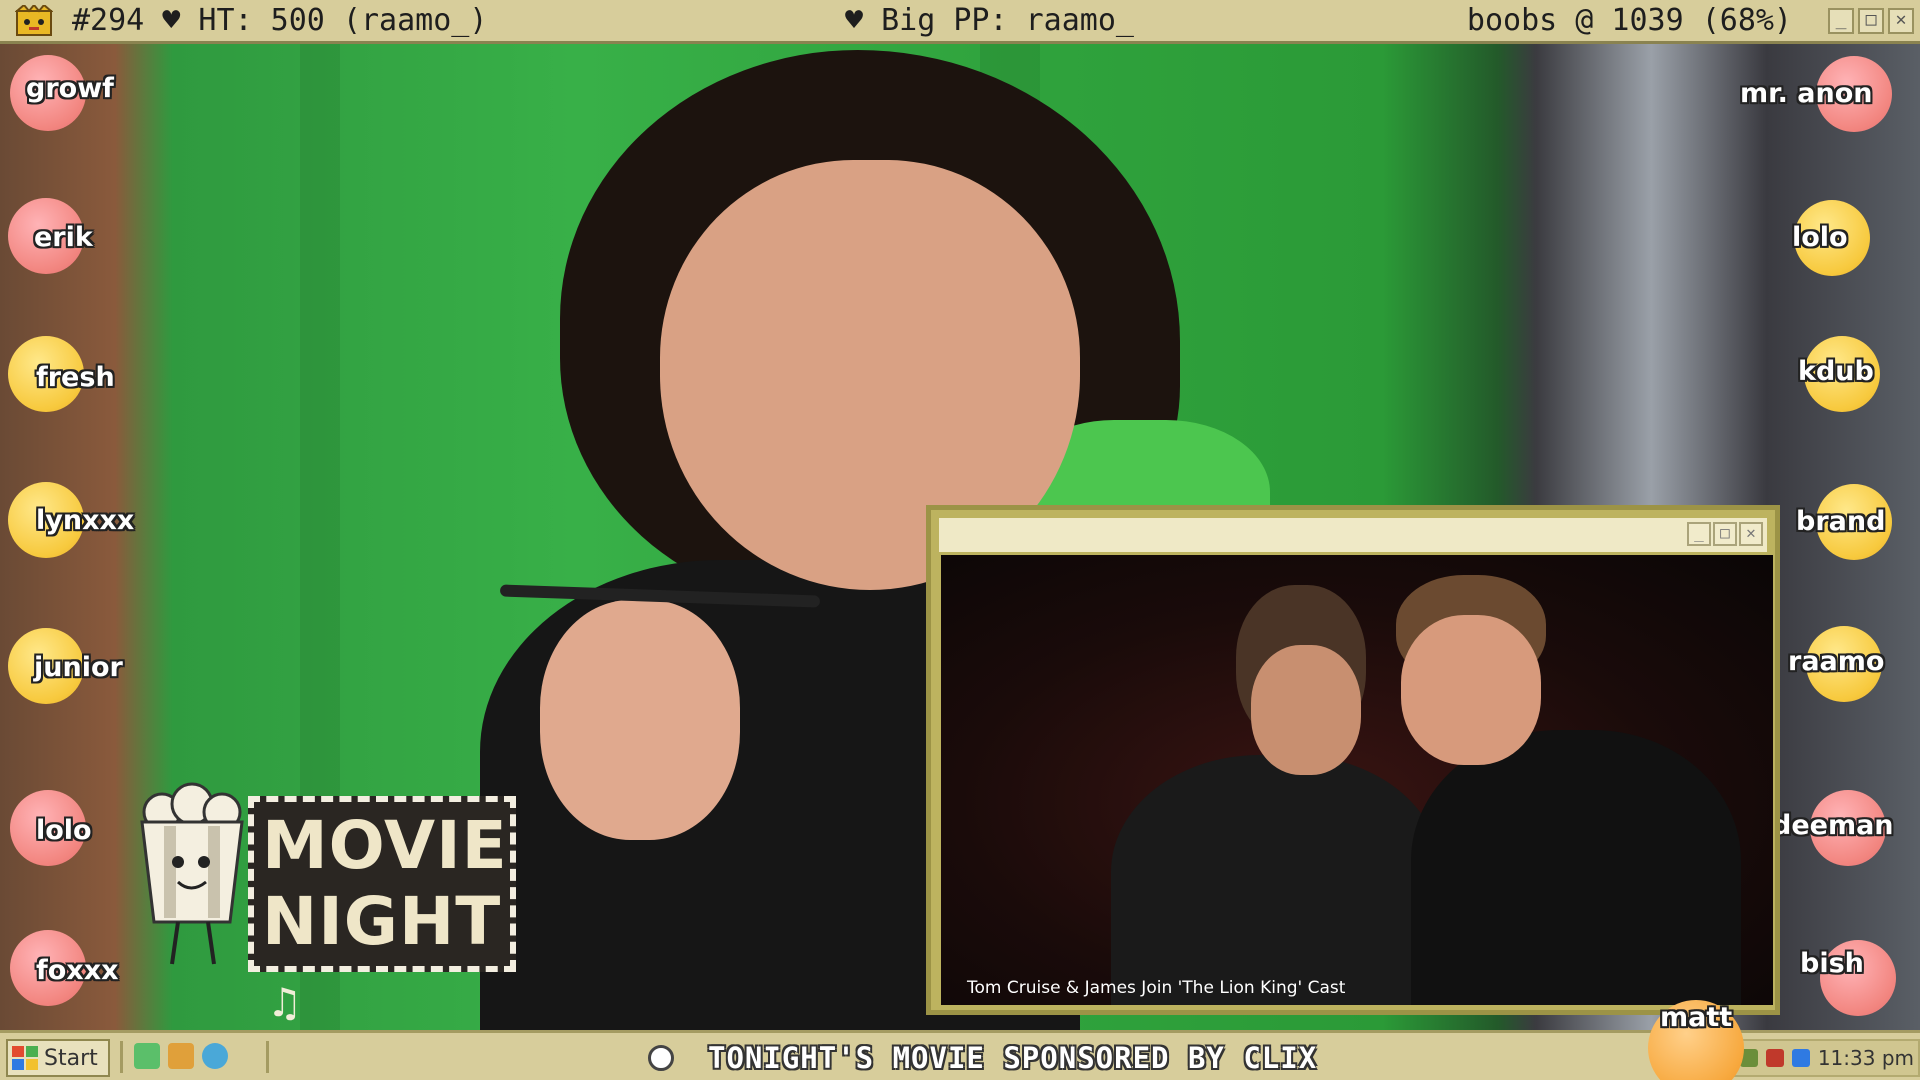 The width and height of the screenshot is (1920, 1080). I want to click on movie-maximize-button: □, so click(1725, 534).